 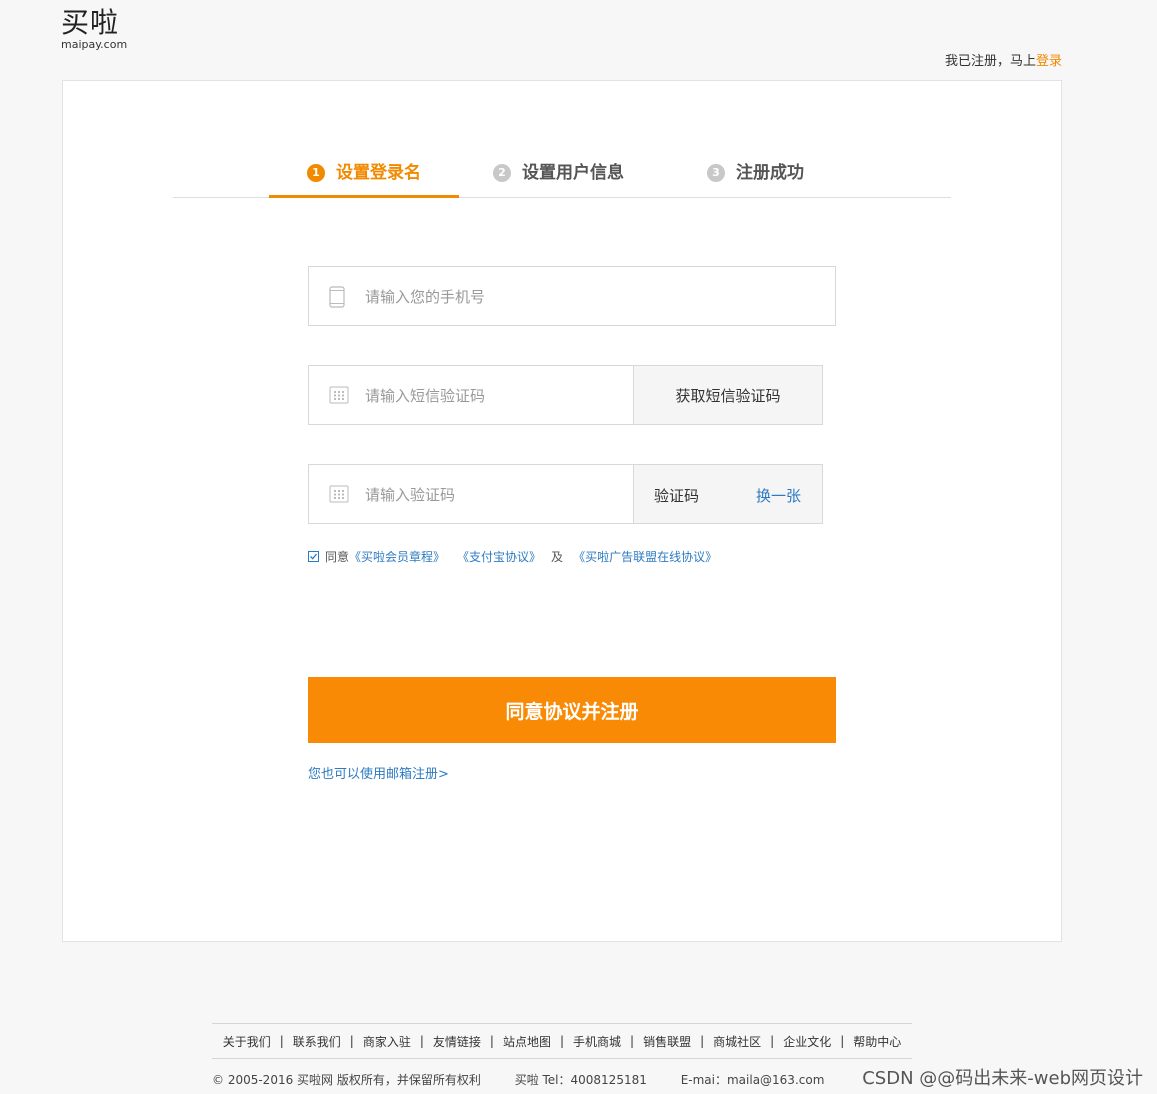 What do you see at coordinates (645, 556) in the screenshot?
I see `ad-alliance-agreement-link: 《买啦广告联盟在线协议》` at bounding box center [645, 556].